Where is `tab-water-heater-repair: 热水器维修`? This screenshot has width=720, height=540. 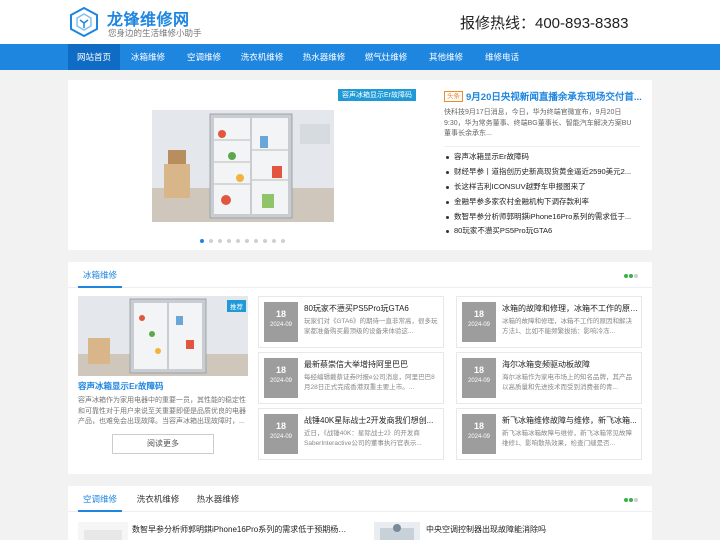
tab-water-heater-repair: 热水器维修 is located at coordinates (218, 499).